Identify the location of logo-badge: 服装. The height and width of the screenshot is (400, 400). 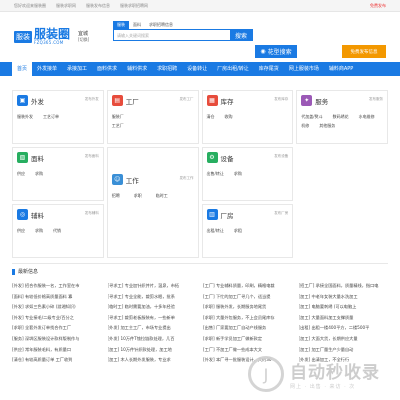
(23, 37).